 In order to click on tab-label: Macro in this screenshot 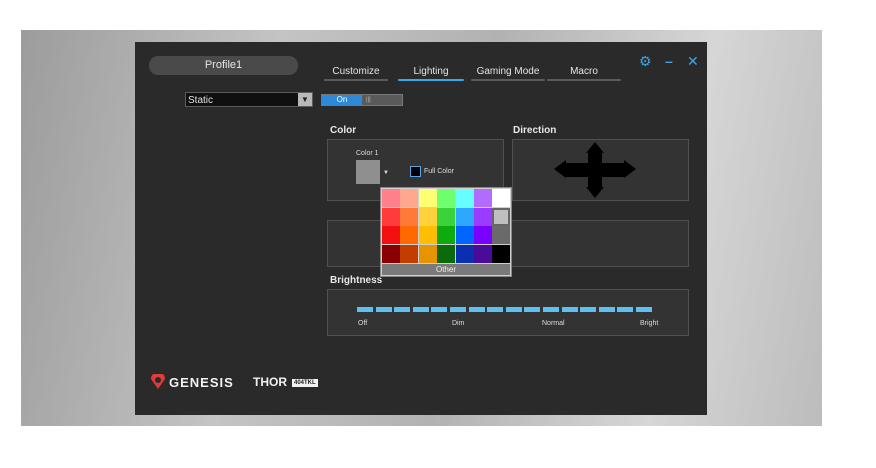, I will do `click(584, 71)`.